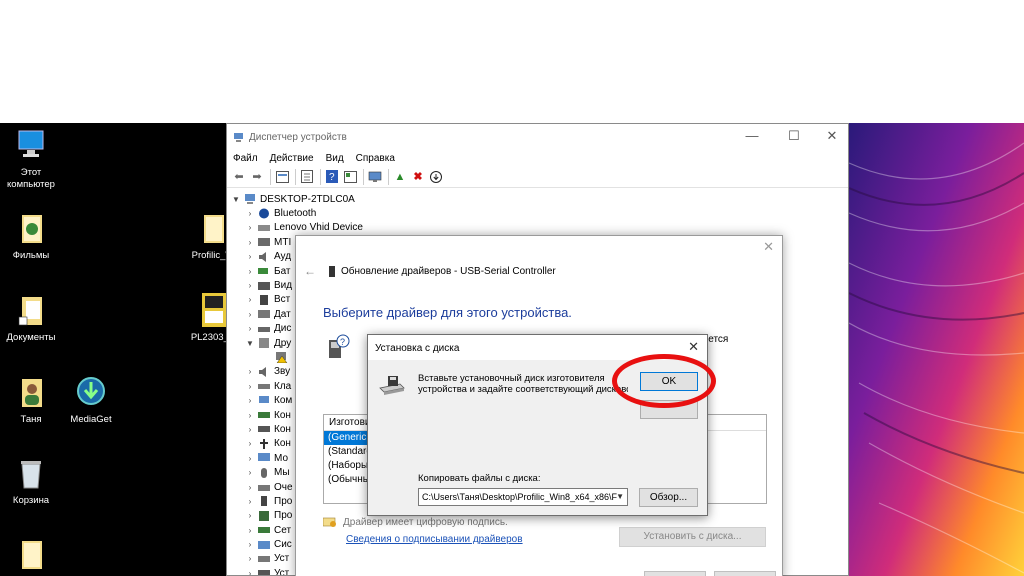 The width and height of the screenshot is (1024, 576). I want to click on tree-item-label: Ауд, so click(283, 257).